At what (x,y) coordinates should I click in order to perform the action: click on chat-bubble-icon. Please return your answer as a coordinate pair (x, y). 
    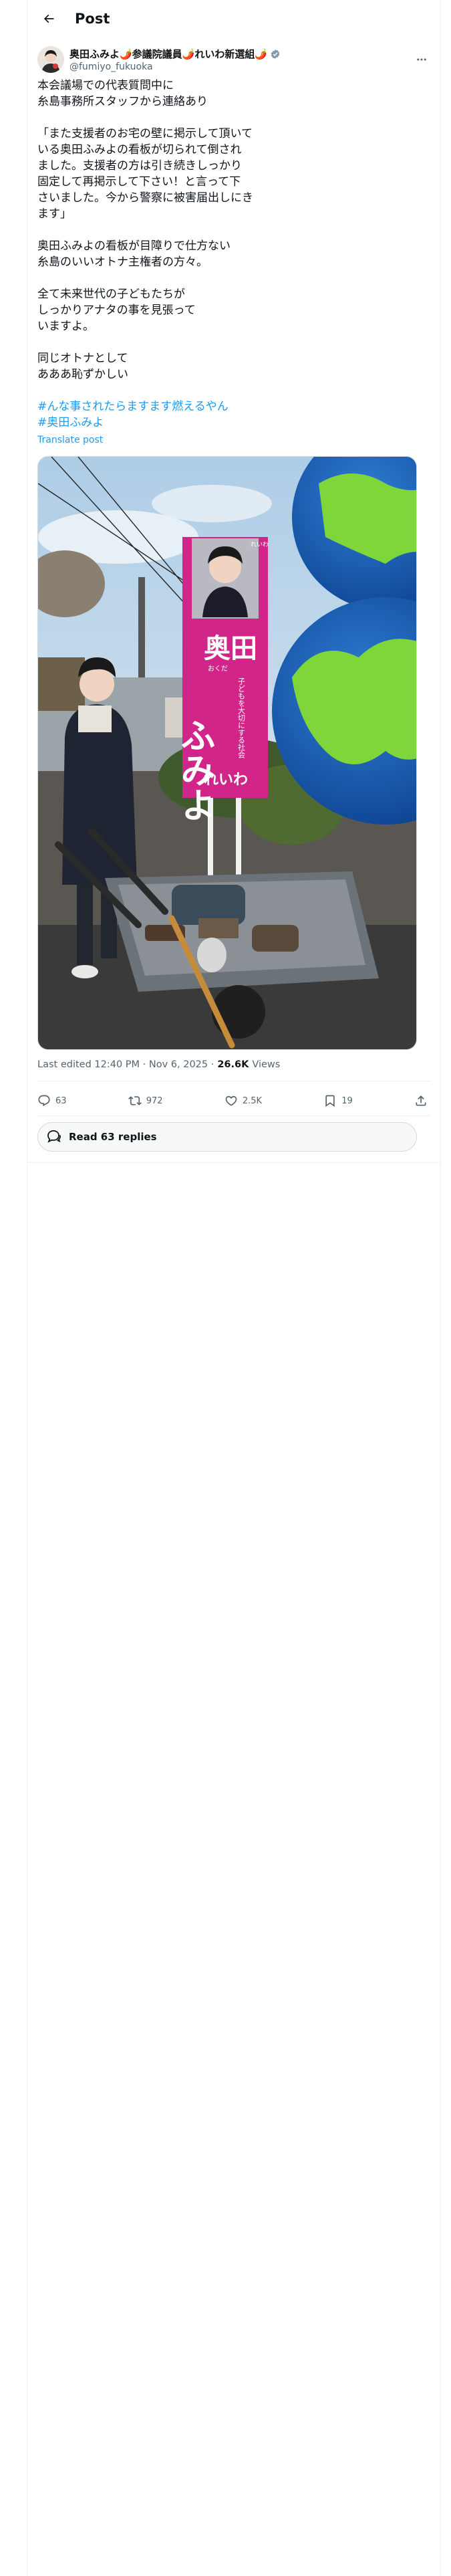
    Looking at the image, I should click on (54, 1136).